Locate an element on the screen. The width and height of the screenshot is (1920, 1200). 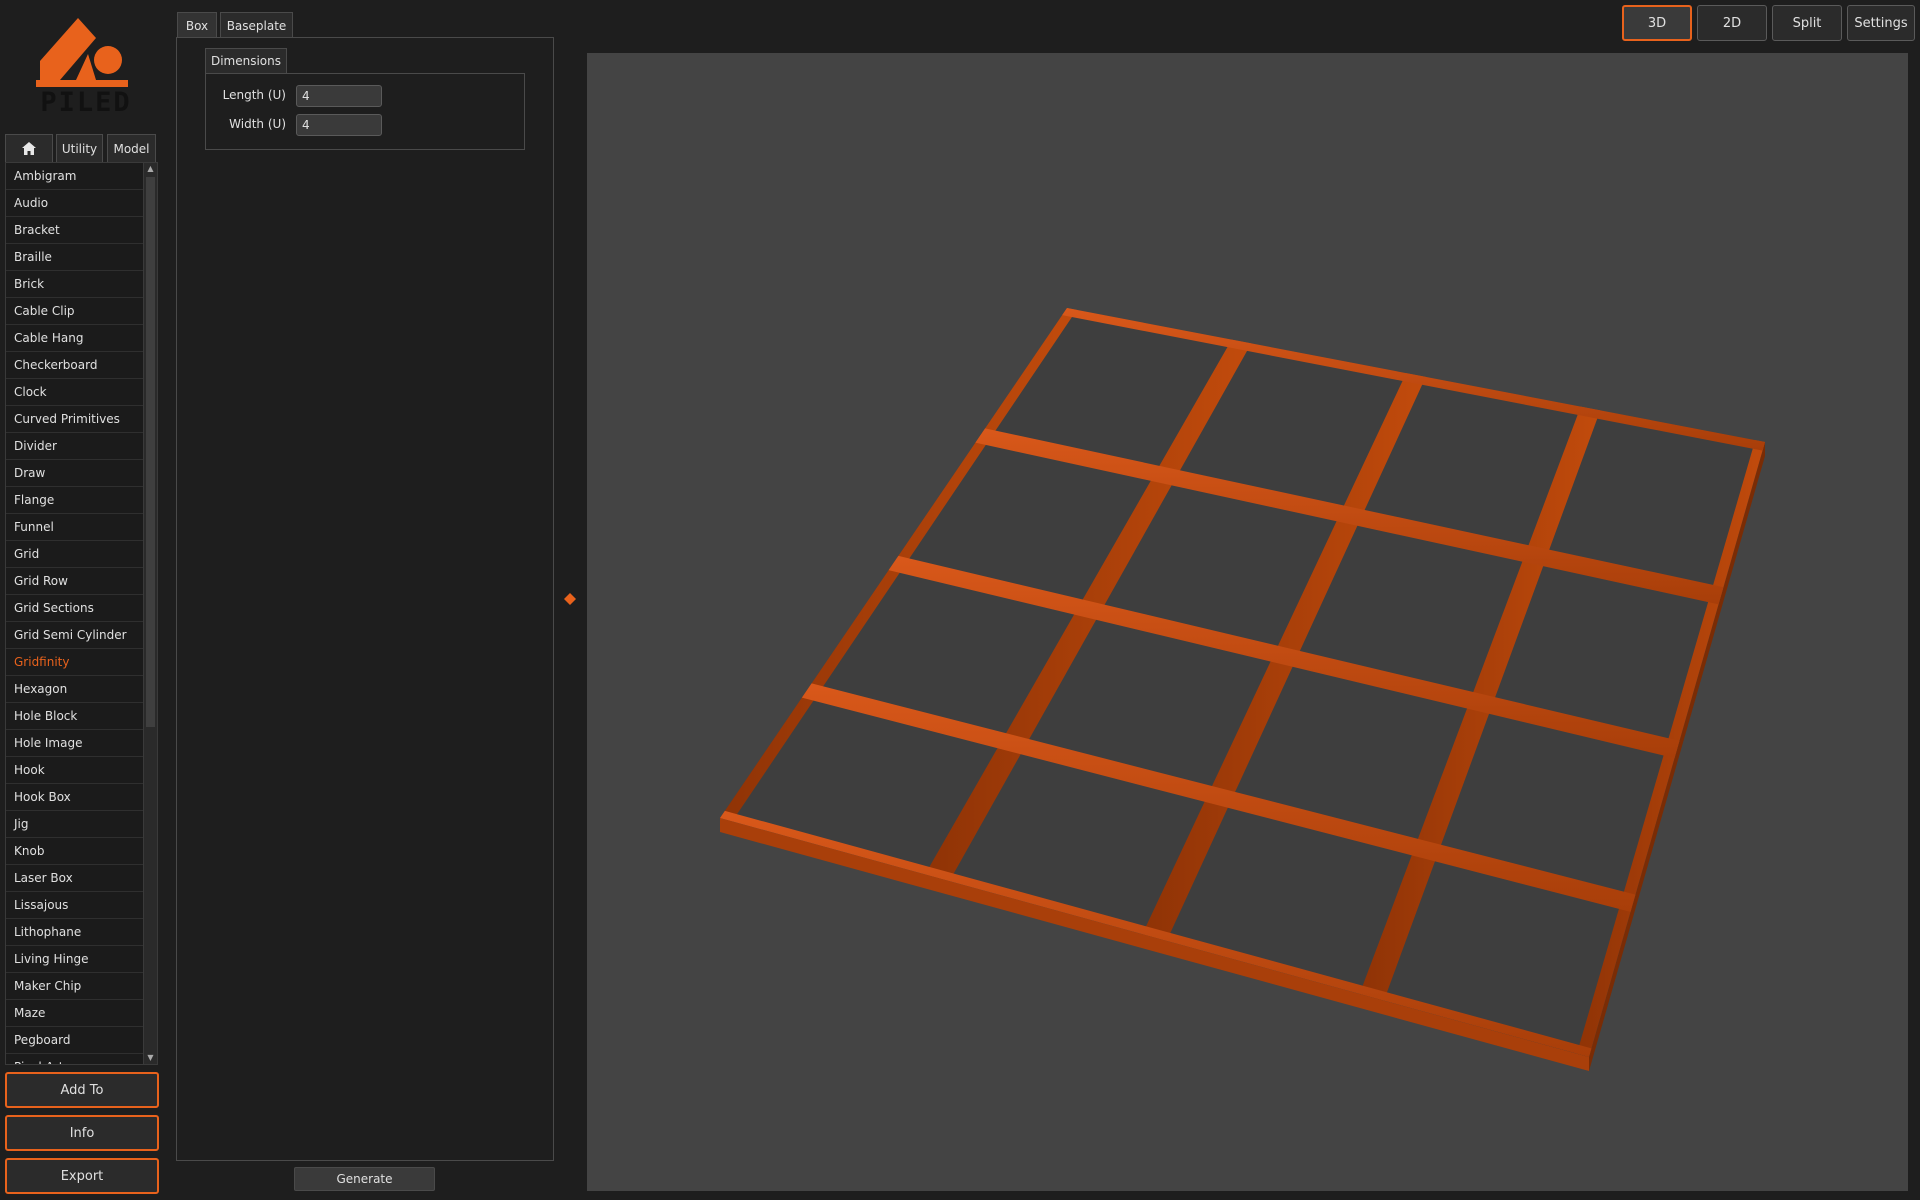
category-item-curved-primitives: Curved Primitives is located at coordinates (75, 419).